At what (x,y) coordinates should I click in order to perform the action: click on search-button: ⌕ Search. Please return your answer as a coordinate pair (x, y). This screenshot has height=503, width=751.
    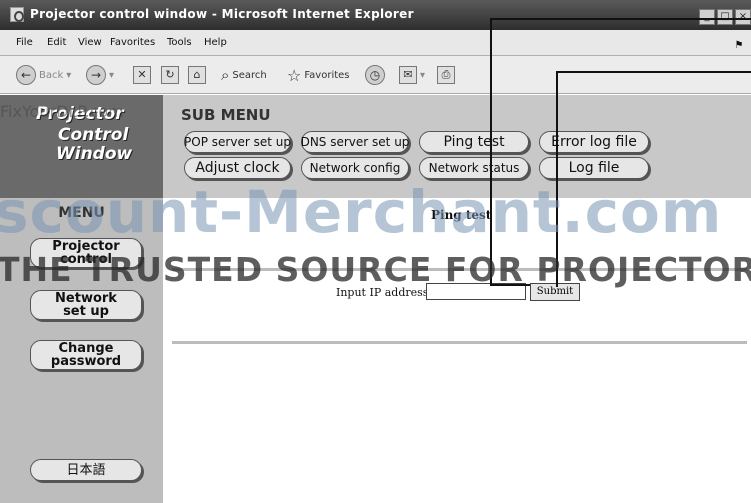
    Looking at the image, I should click on (244, 75).